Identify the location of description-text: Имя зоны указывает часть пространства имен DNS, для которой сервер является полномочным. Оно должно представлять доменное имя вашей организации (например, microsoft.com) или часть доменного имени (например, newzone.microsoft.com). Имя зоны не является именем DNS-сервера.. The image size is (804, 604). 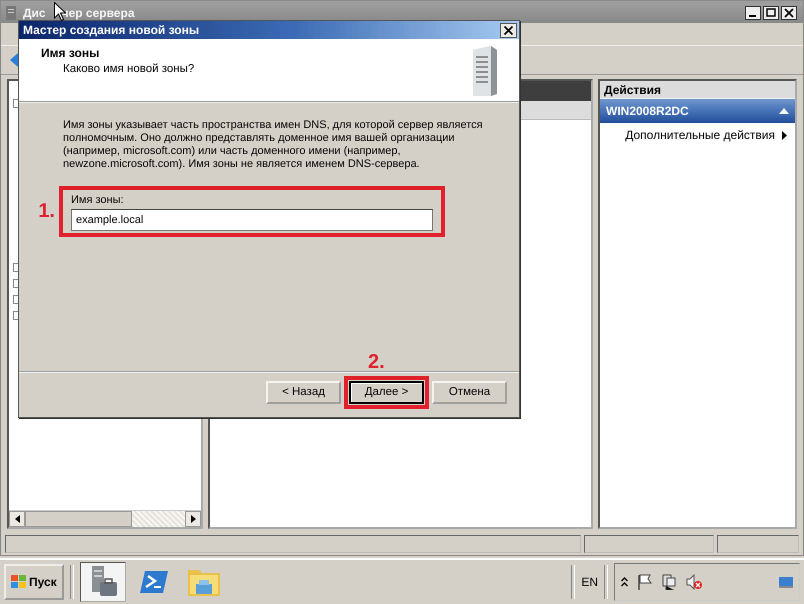
(273, 145).